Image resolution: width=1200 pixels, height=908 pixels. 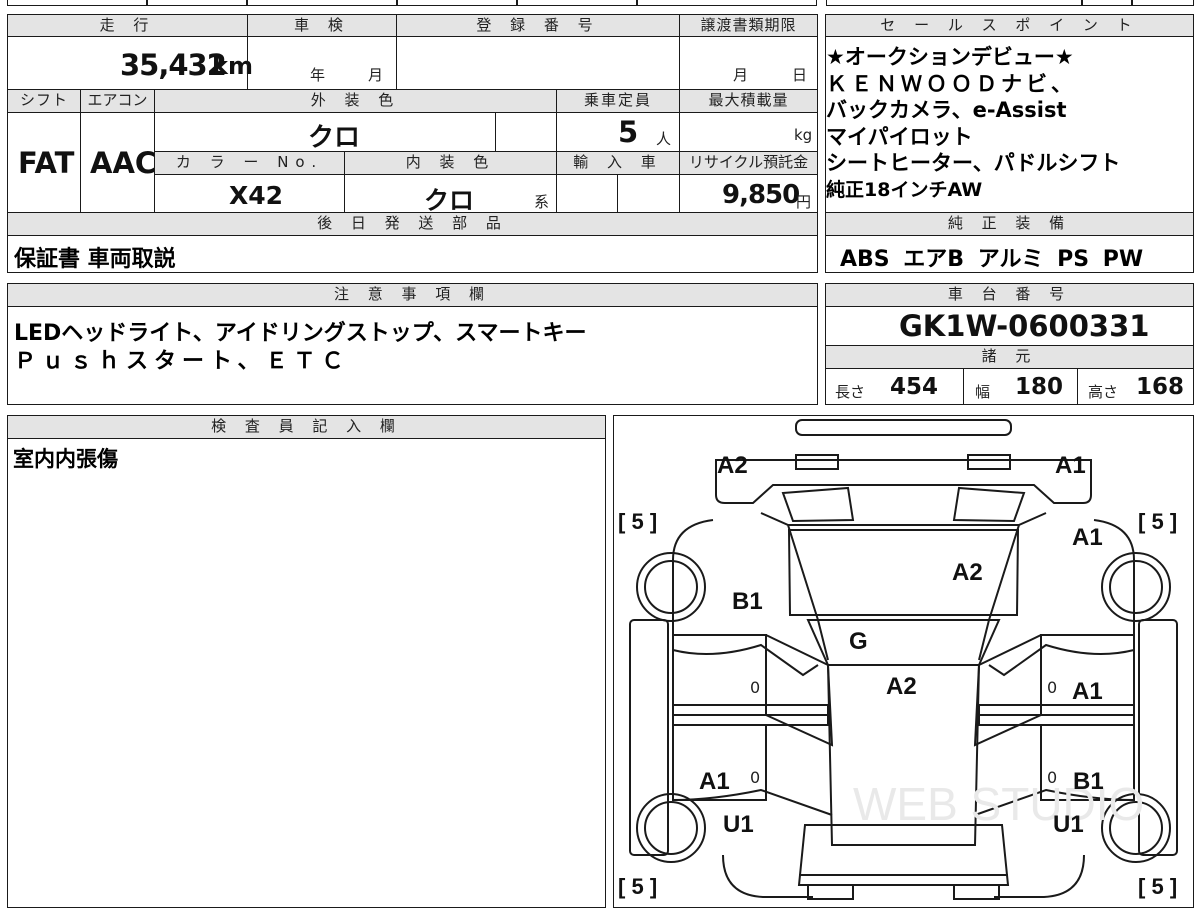 What do you see at coordinates (748, 163) in the screenshot?
I see `recycle-header: リサイクル預託金` at bounding box center [748, 163].